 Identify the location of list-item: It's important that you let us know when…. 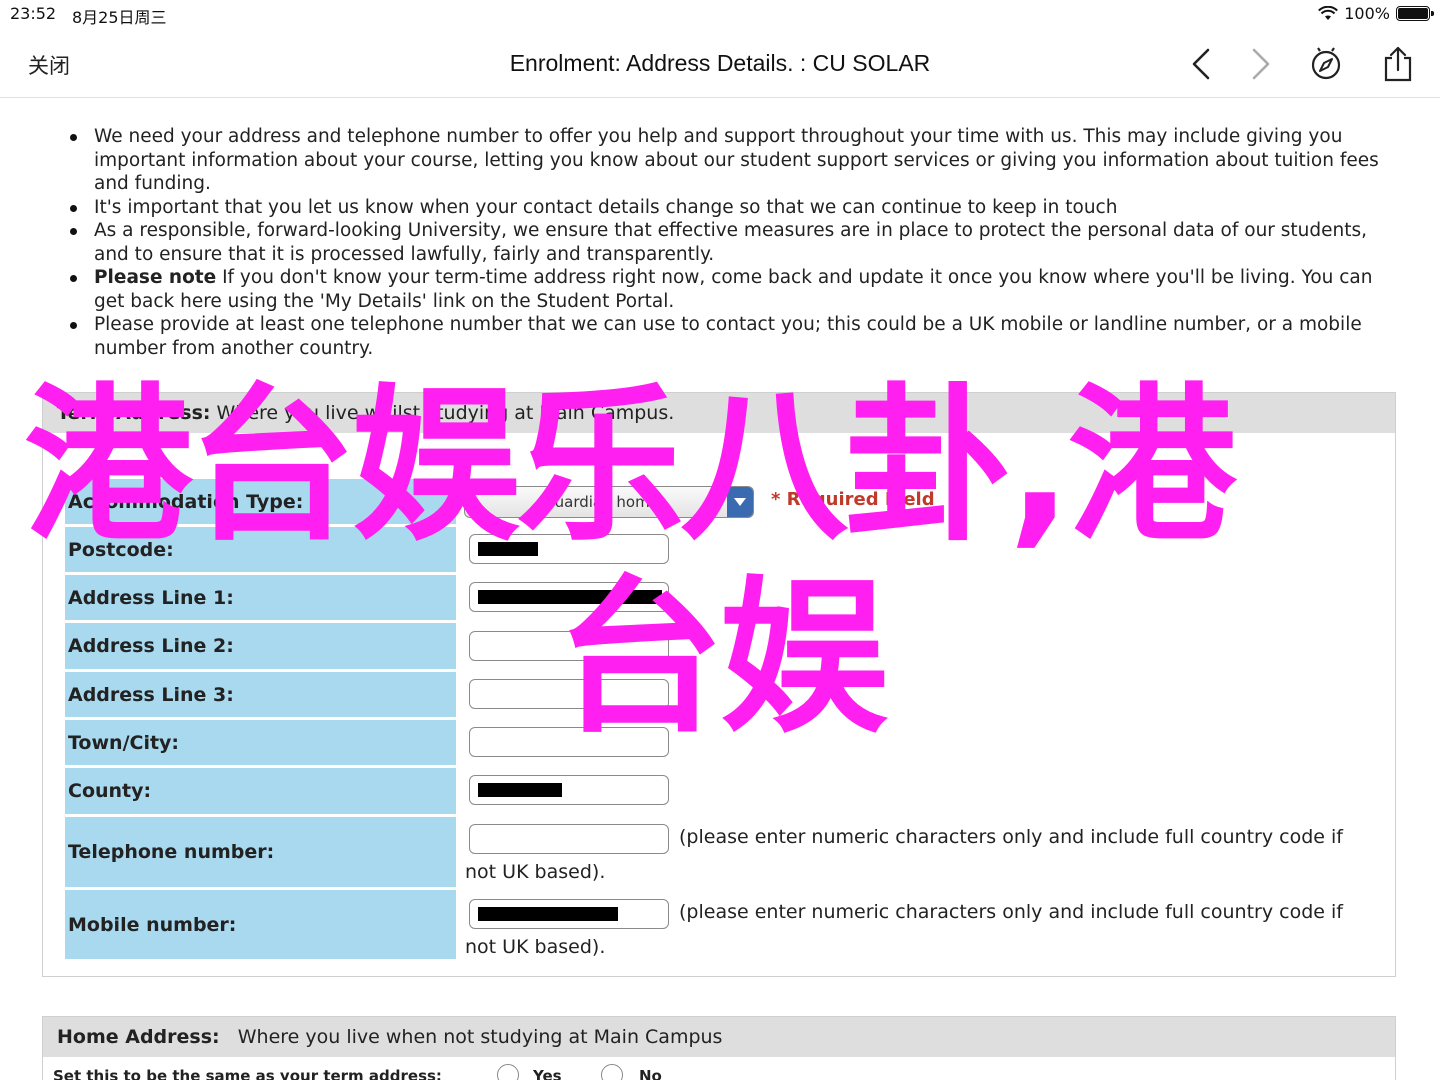
(735, 208).